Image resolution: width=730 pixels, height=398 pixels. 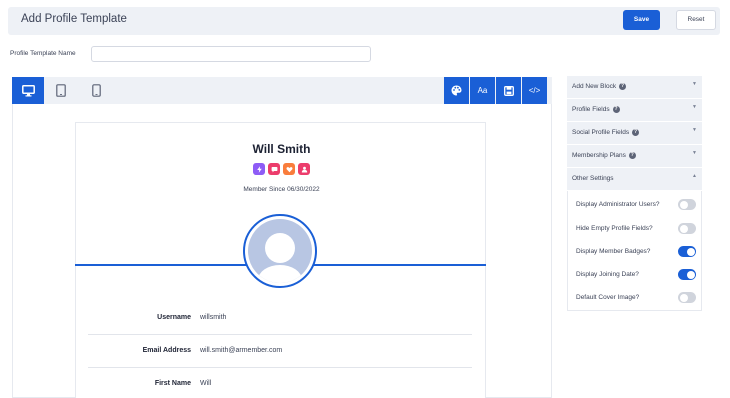 What do you see at coordinates (231, 54) in the screenshot?
I see `template-name-input` at bounding box center [231, 54].